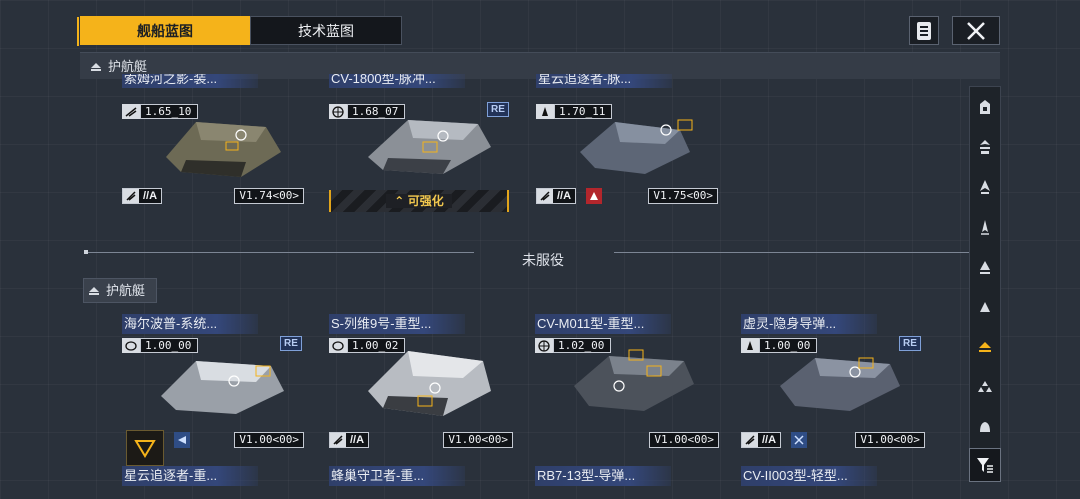 Image resolution: width=1080 pixels, height=499 pixels. I want to click on filter-frigate, so click(985, 187).